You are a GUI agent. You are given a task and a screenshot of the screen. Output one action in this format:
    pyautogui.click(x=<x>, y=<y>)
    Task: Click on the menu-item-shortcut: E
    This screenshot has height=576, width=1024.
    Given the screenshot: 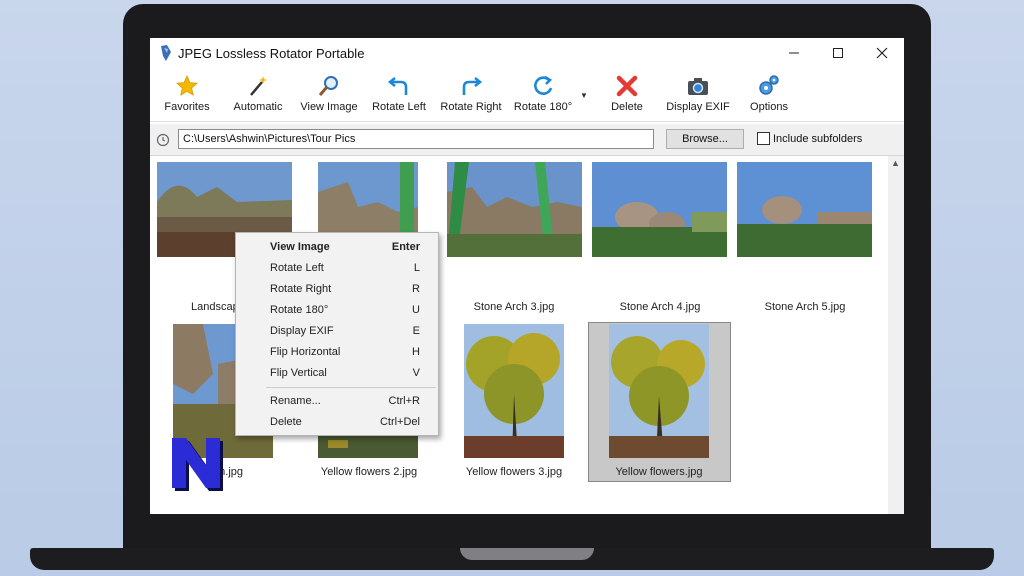 What is the action you would take?
    pyautogui.click(x=416, y=331)
    